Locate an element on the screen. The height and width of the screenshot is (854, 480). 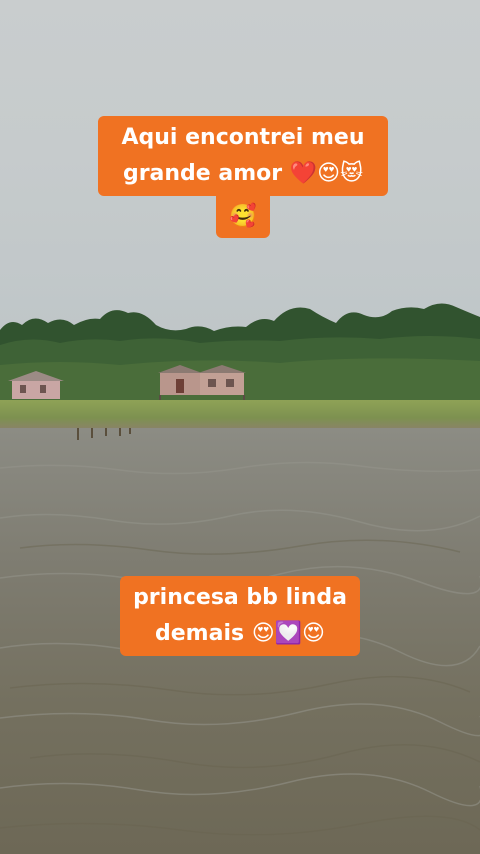
forest-treeline is located at coordinates (240, 354).